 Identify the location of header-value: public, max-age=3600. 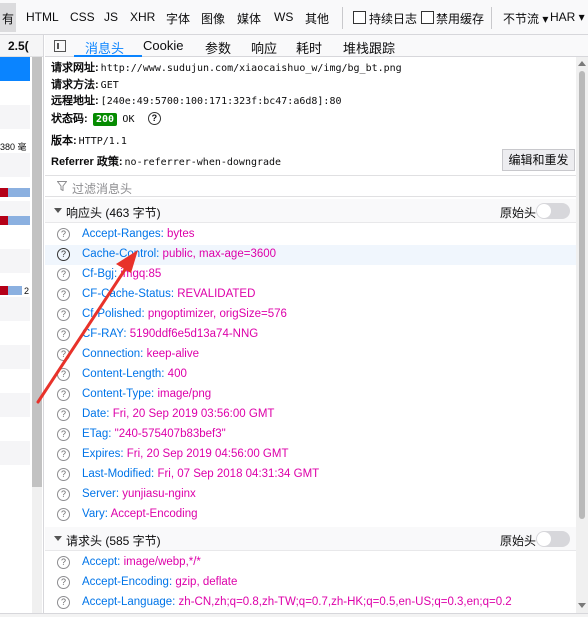
(219, 254).